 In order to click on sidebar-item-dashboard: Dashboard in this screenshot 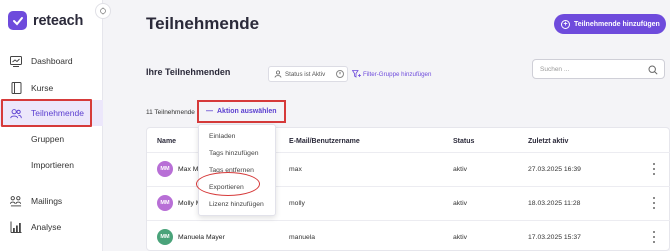, I will do `click(51, 61)`.